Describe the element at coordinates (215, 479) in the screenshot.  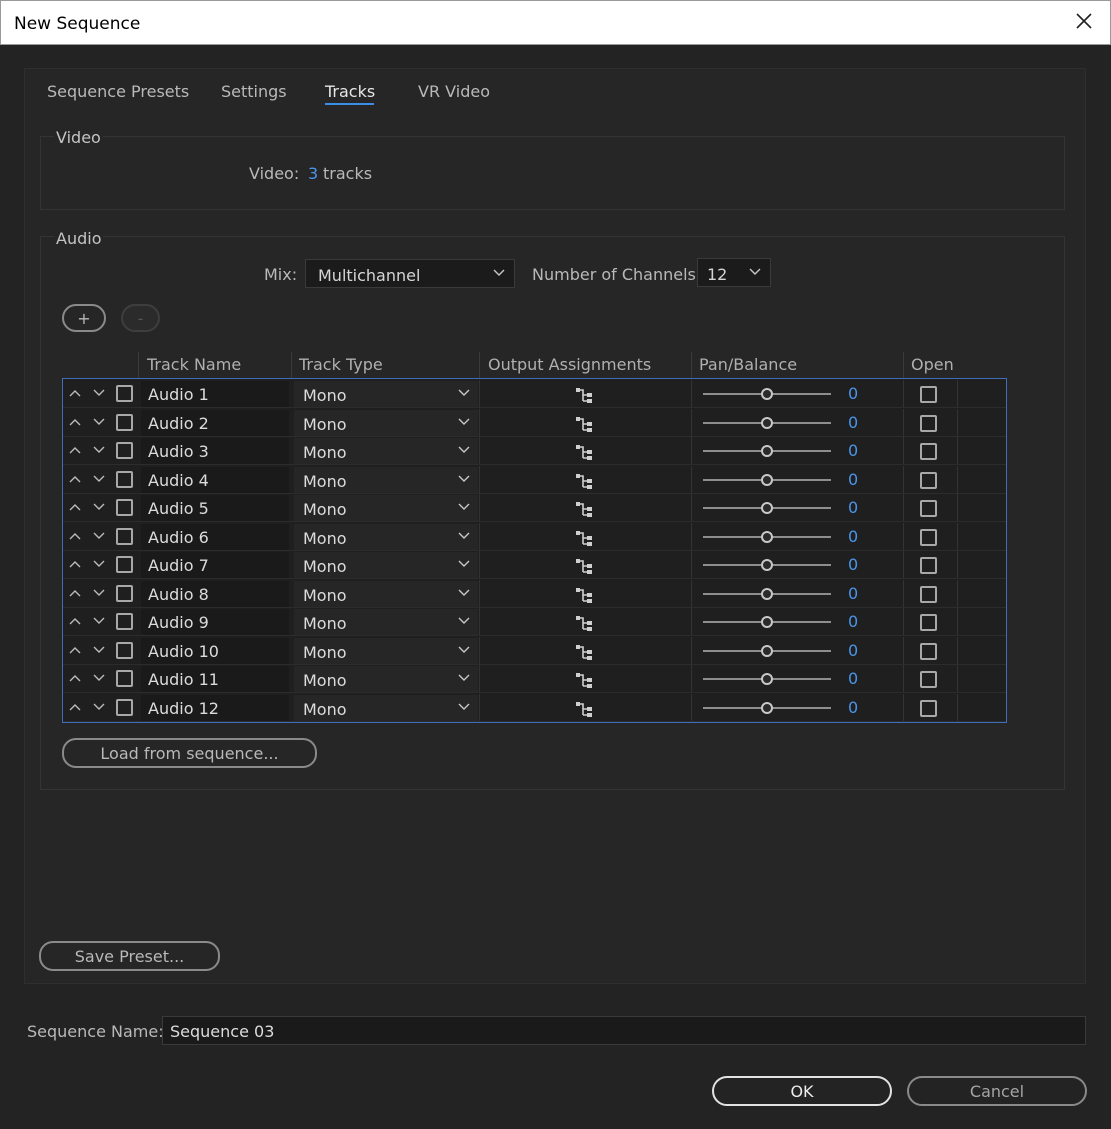
I see `track-name-field: Audio 4` at that location.